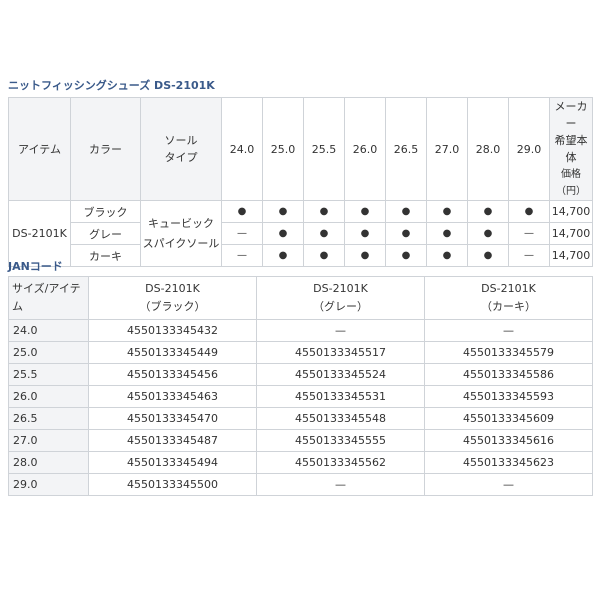 Image resolution: width=600 pixels, height=600 pixels. Describe the element at coordinates (181, 223) in the screenshot. I see `sole-line1: キュービック` at that location.